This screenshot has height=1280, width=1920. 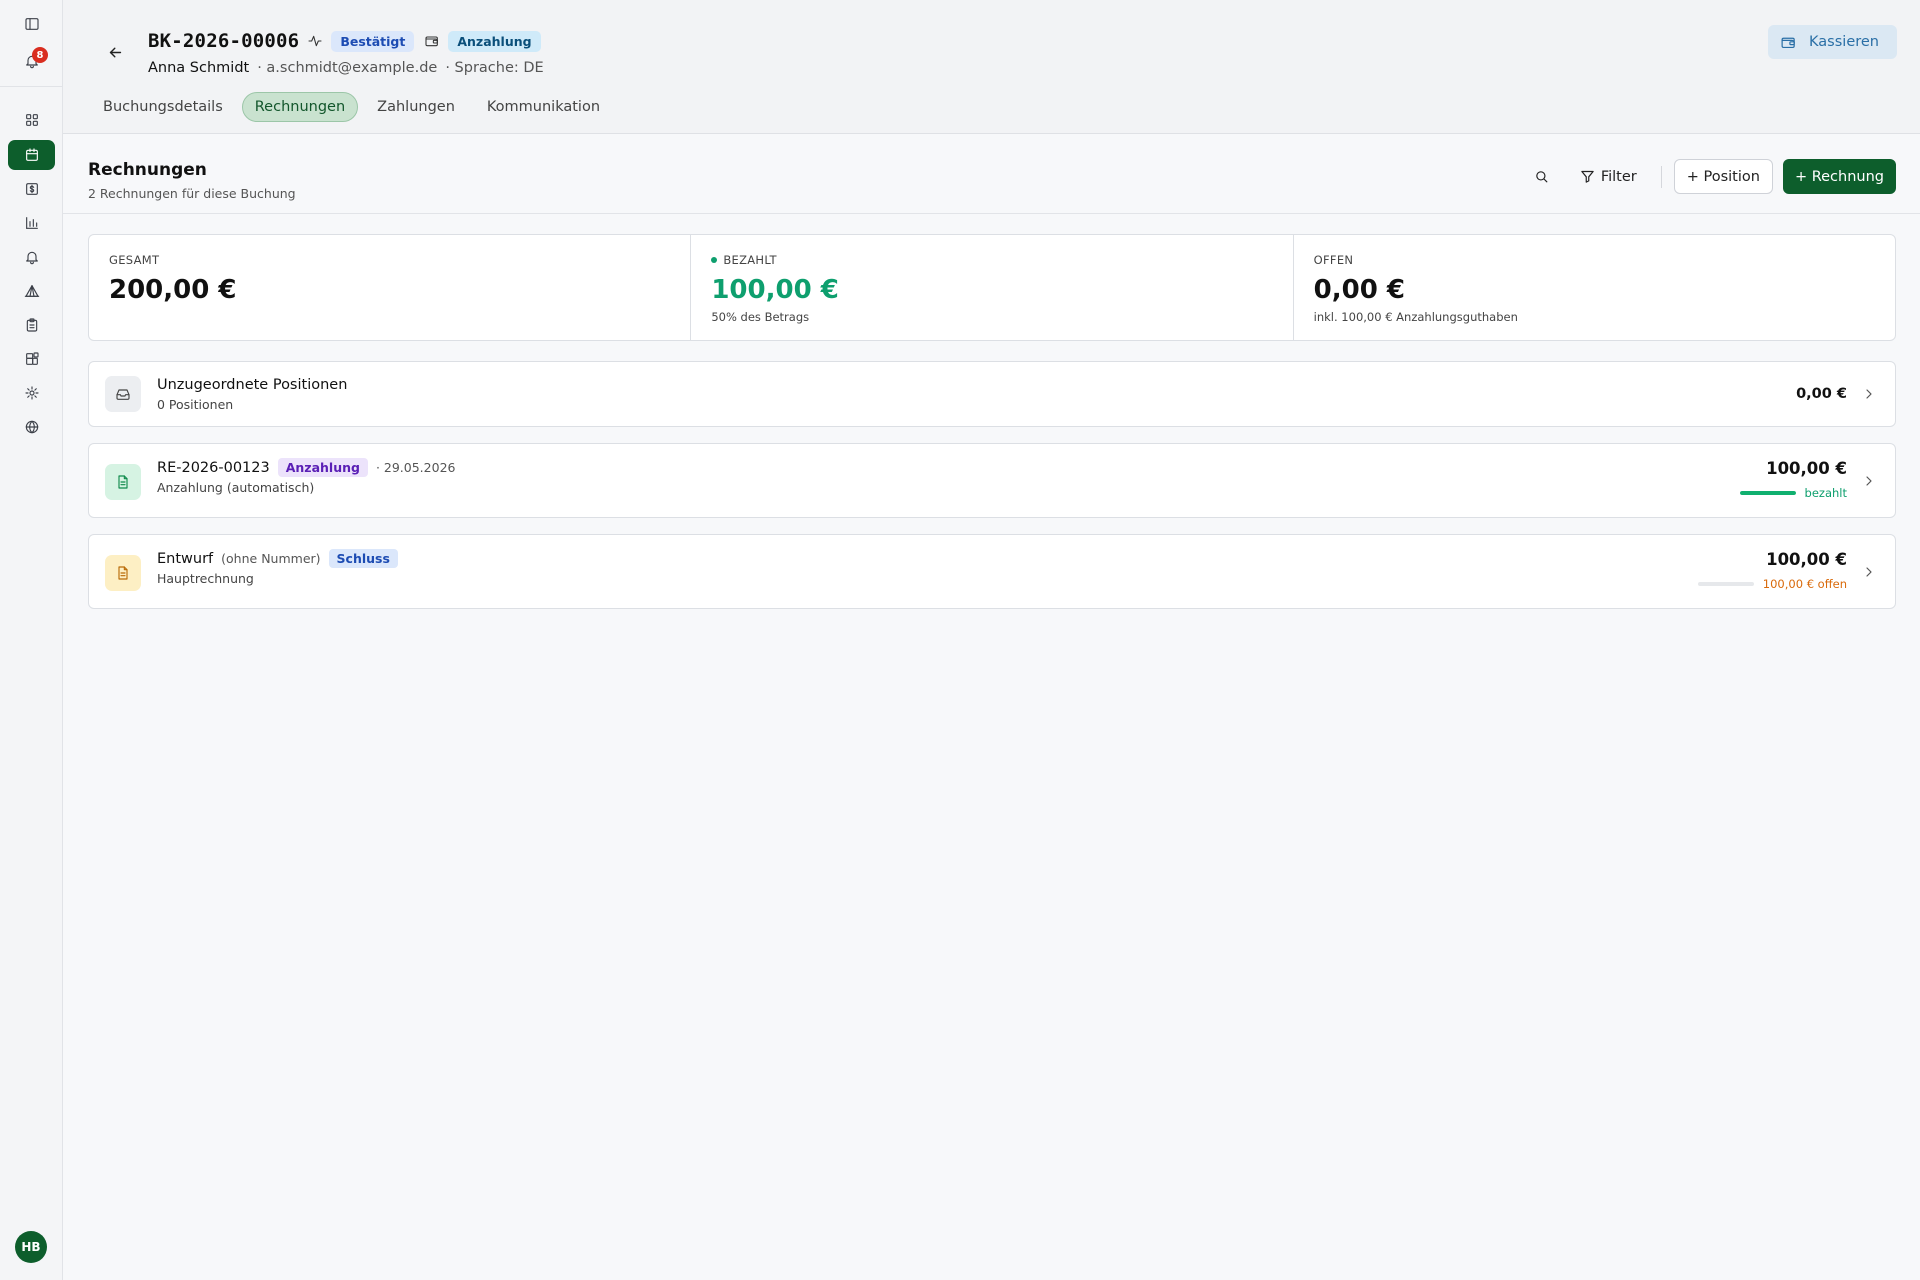 I want to click on section-subtitle: 2 Rechnungen für diese Buchung, so click(x=192, y=193).